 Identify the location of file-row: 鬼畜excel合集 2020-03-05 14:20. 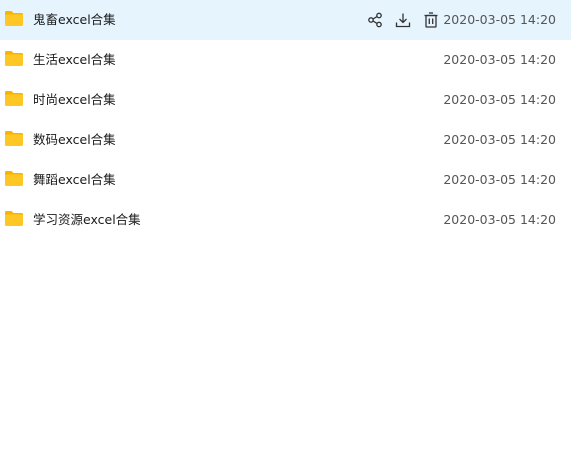
(285, 20).